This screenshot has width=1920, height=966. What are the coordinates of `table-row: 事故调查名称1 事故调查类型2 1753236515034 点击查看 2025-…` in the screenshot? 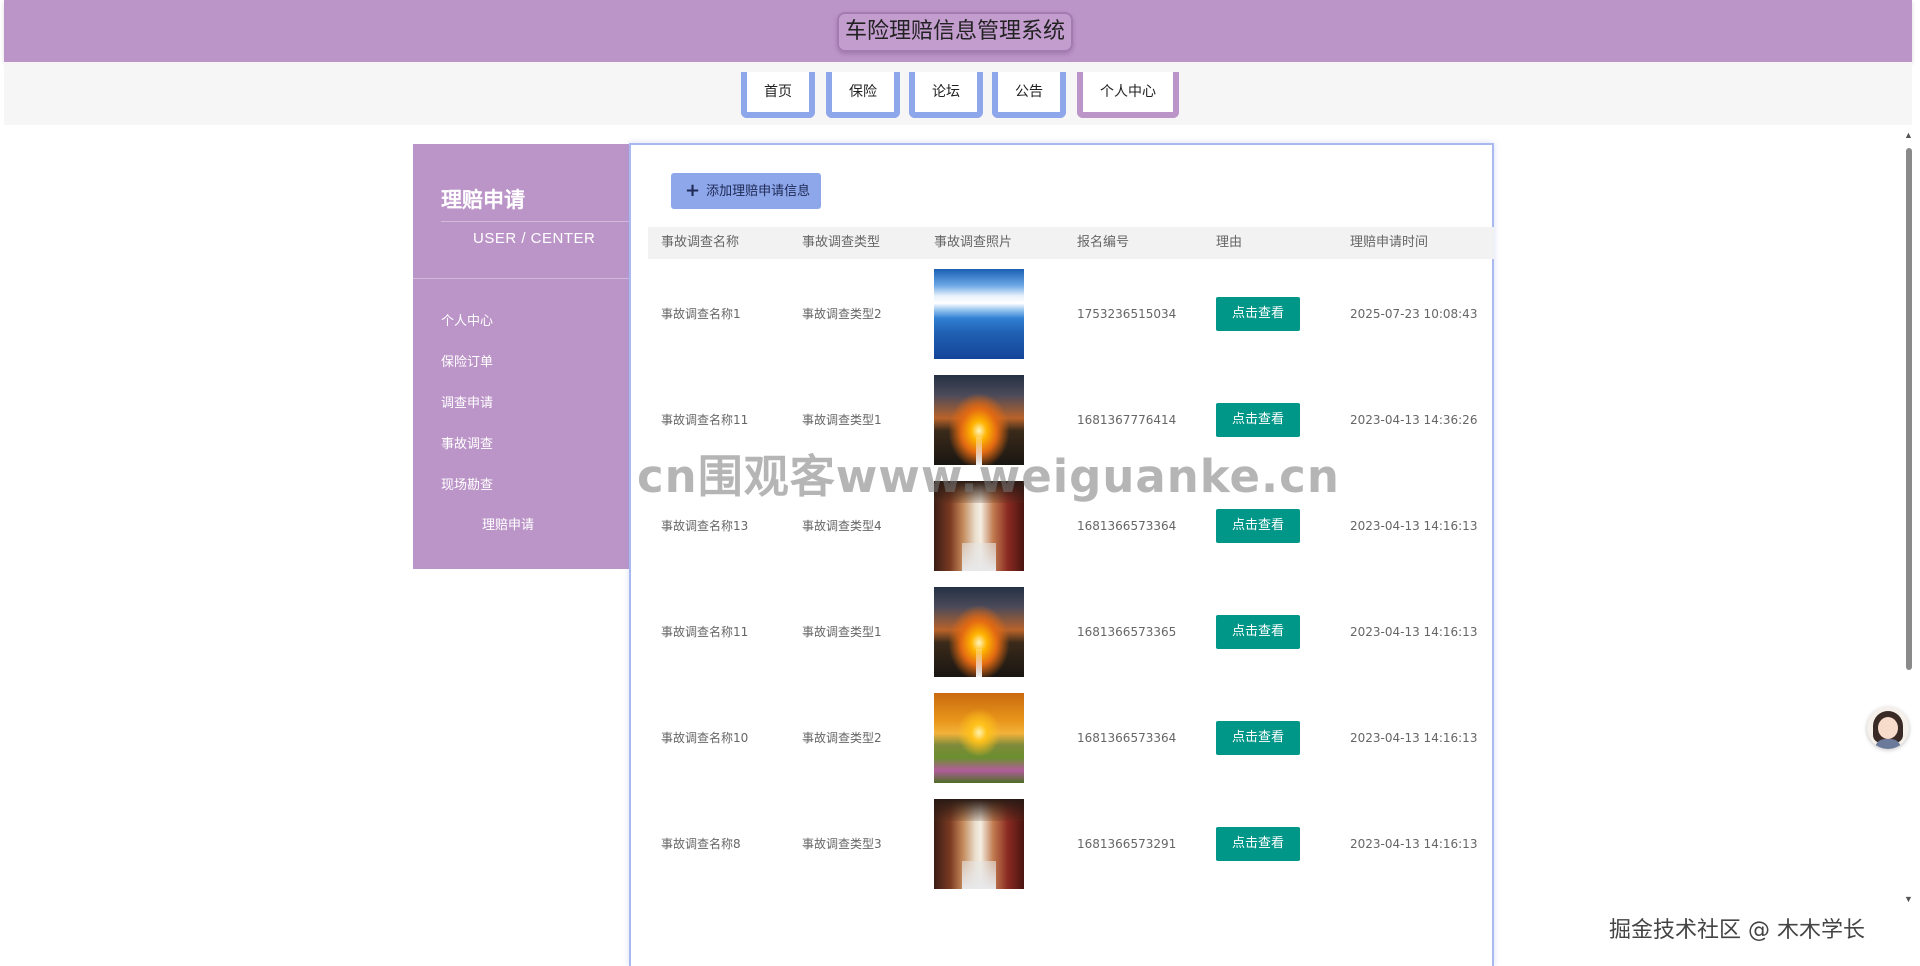 It's located at (1071, 322).